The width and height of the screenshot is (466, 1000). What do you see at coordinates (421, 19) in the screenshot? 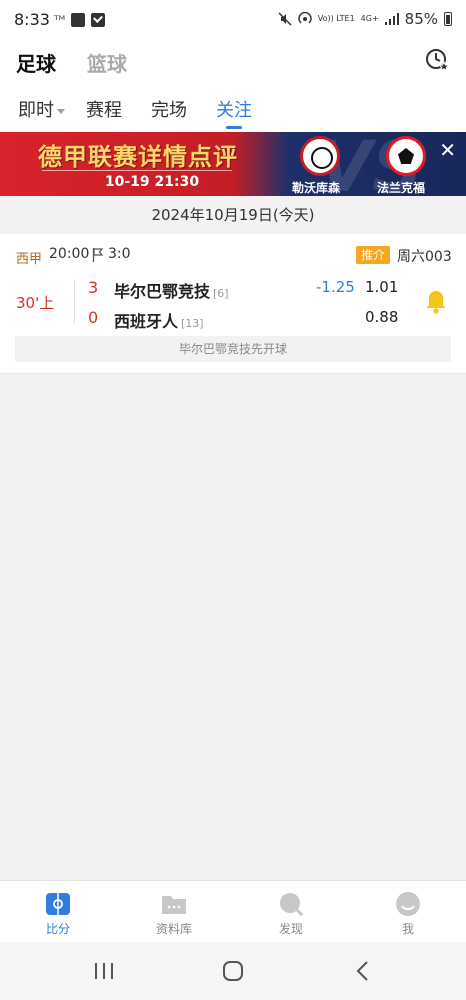
I see `battery-percent: 85%` at bounding box center [421, 19].